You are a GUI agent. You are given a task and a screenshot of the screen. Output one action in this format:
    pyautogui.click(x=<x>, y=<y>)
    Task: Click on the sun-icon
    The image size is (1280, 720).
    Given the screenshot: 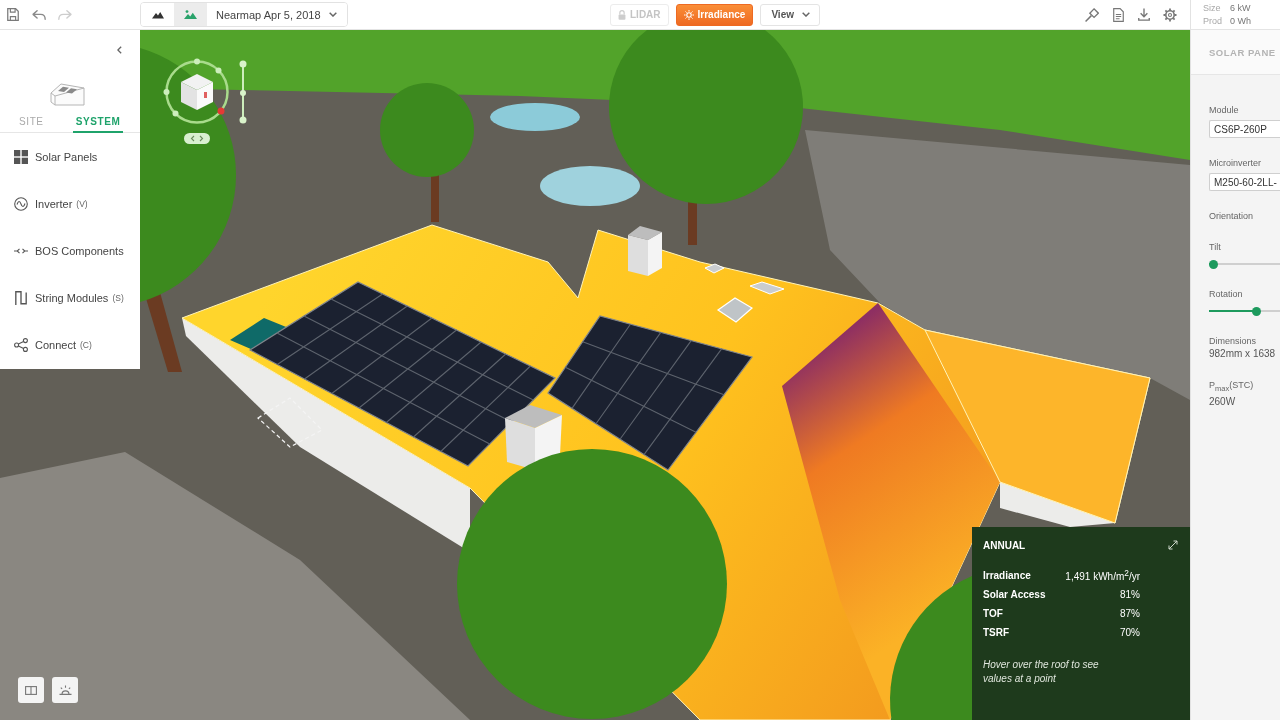 What is the action you would take?
    pyautogui.click(x=688, y=14)
    